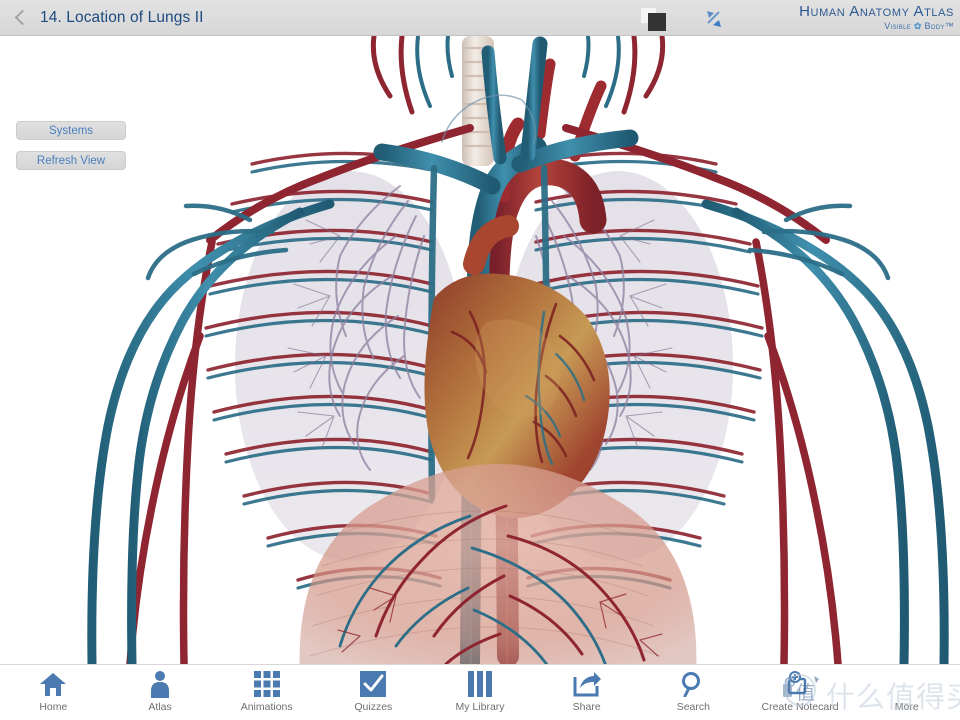  I want to click on brand-sub: Visible ✿ Body™, so click(876, 26).